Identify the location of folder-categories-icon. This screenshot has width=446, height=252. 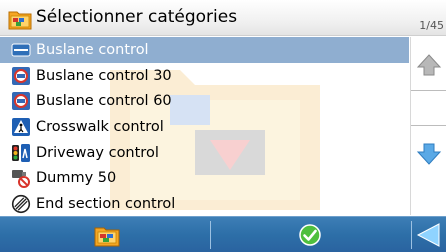
(20, 20).